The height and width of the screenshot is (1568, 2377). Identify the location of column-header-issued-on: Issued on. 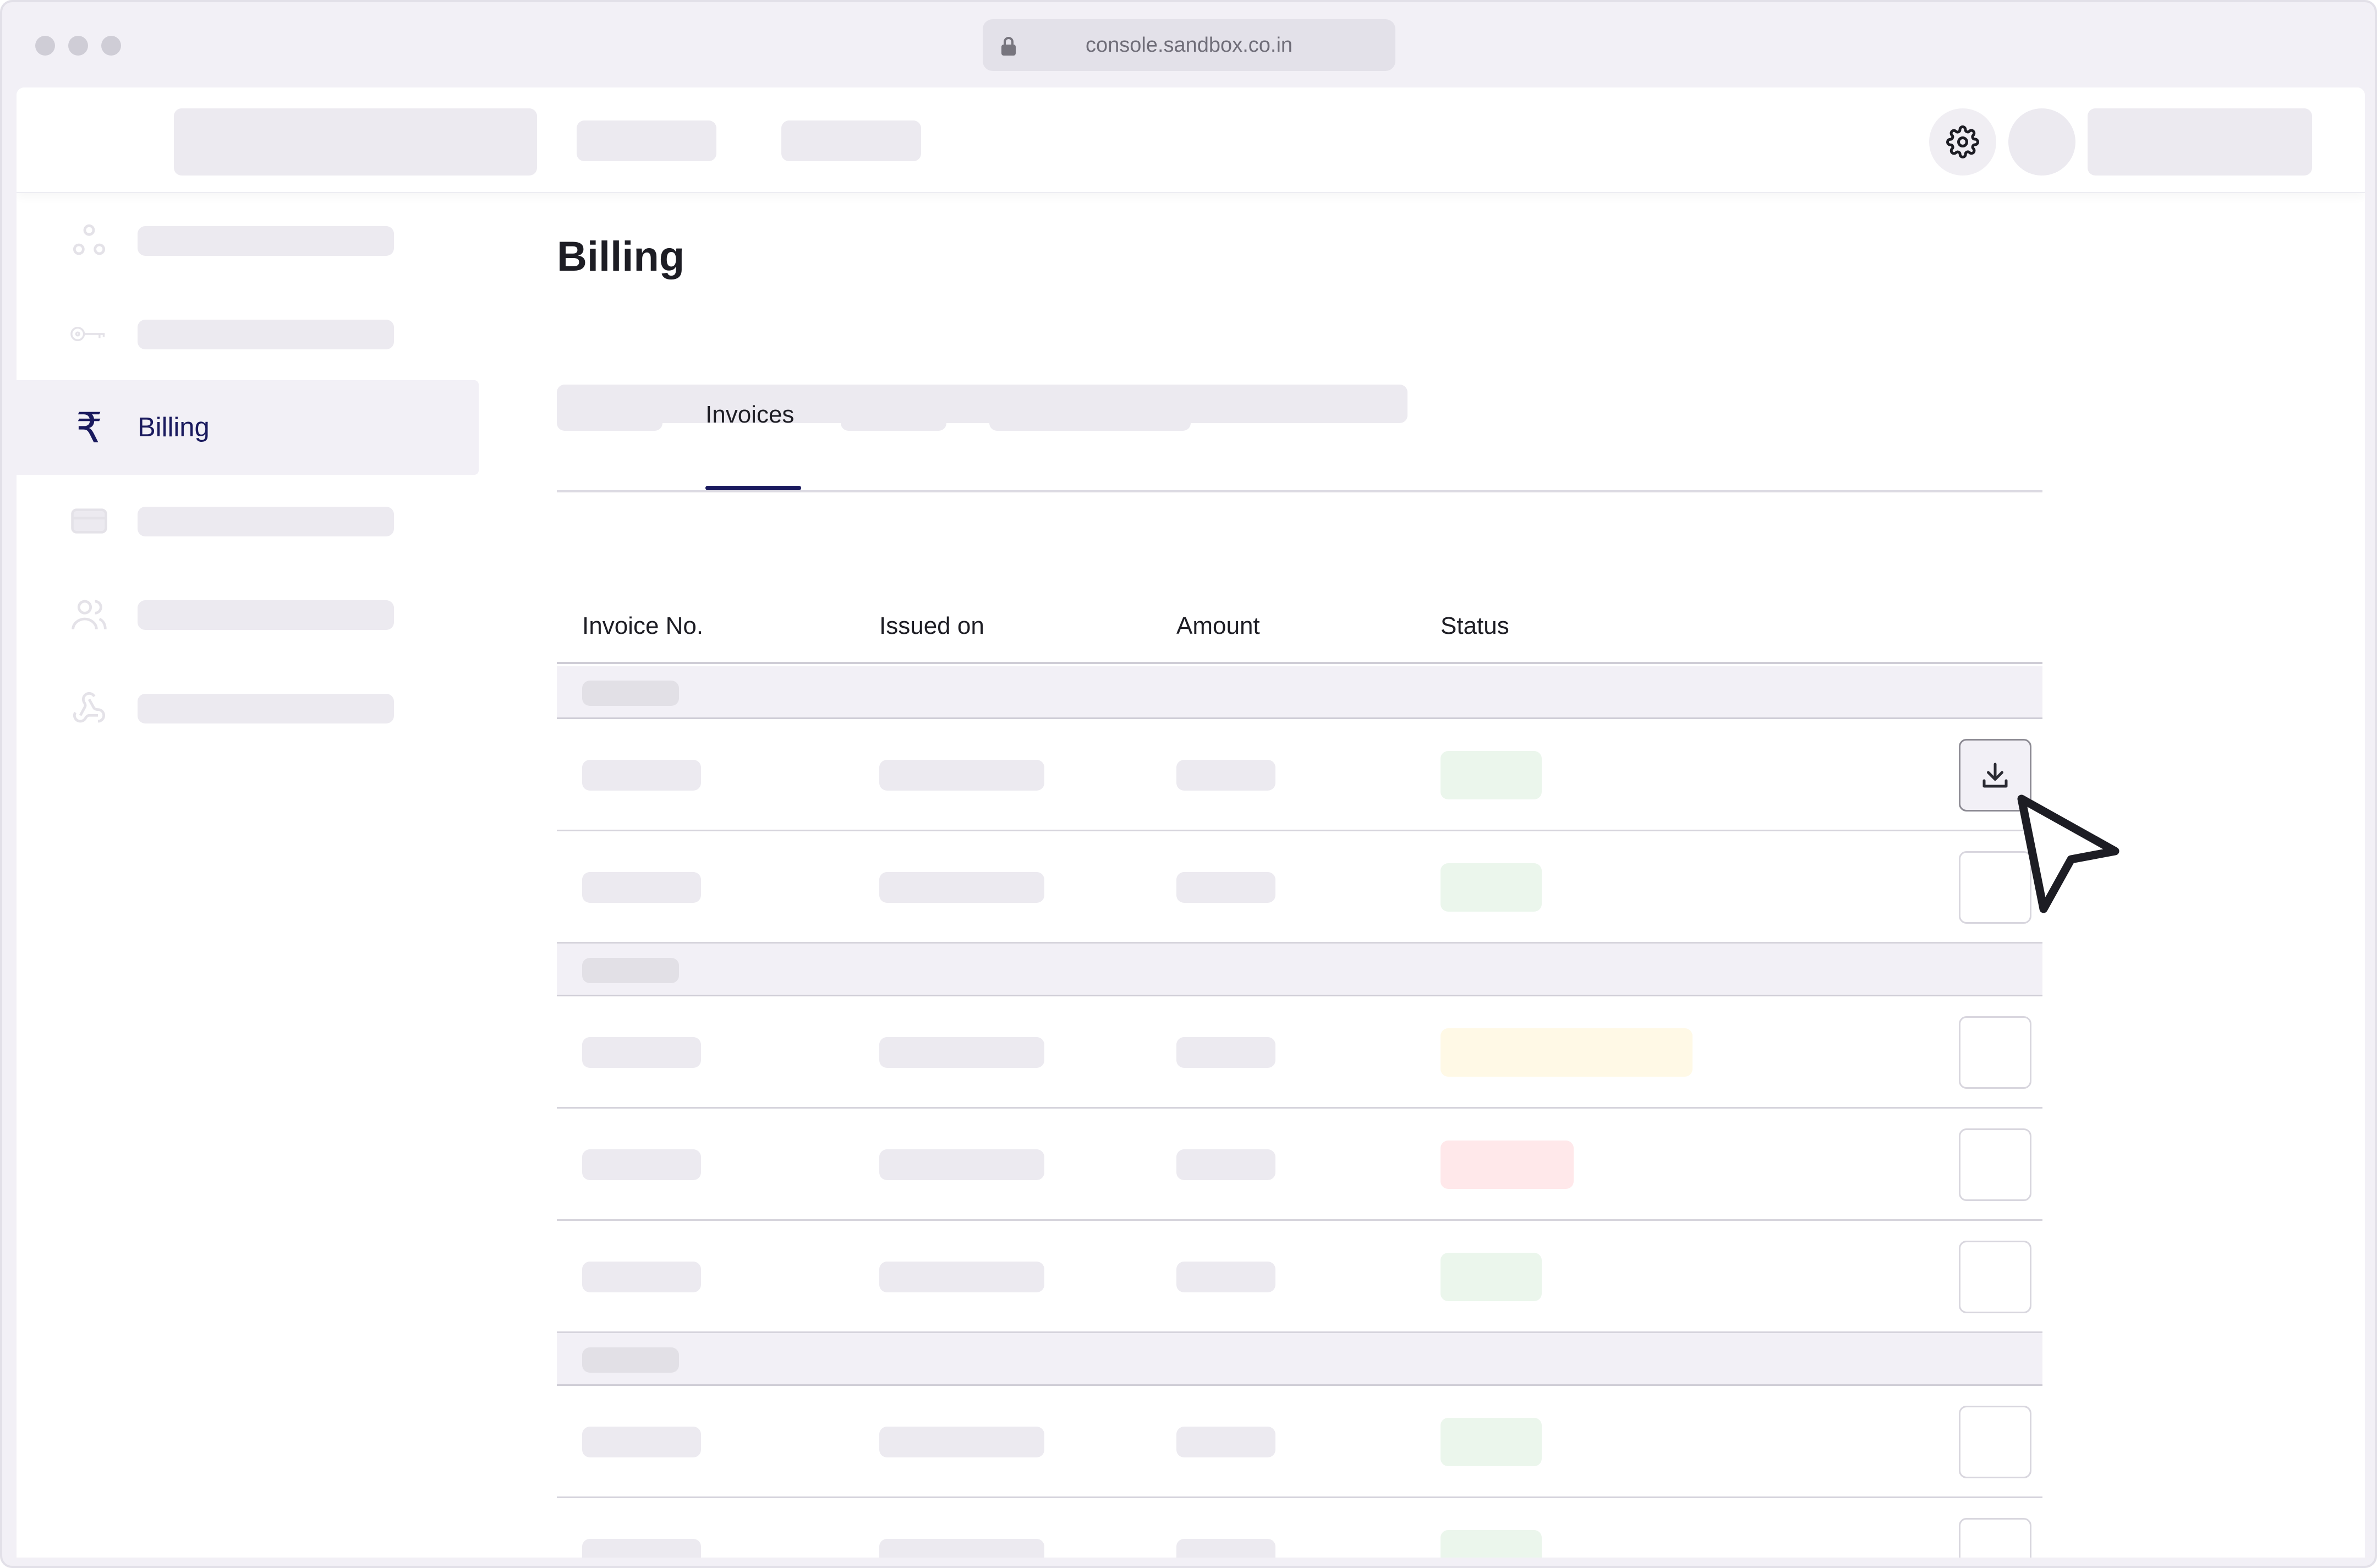
(931, 625).